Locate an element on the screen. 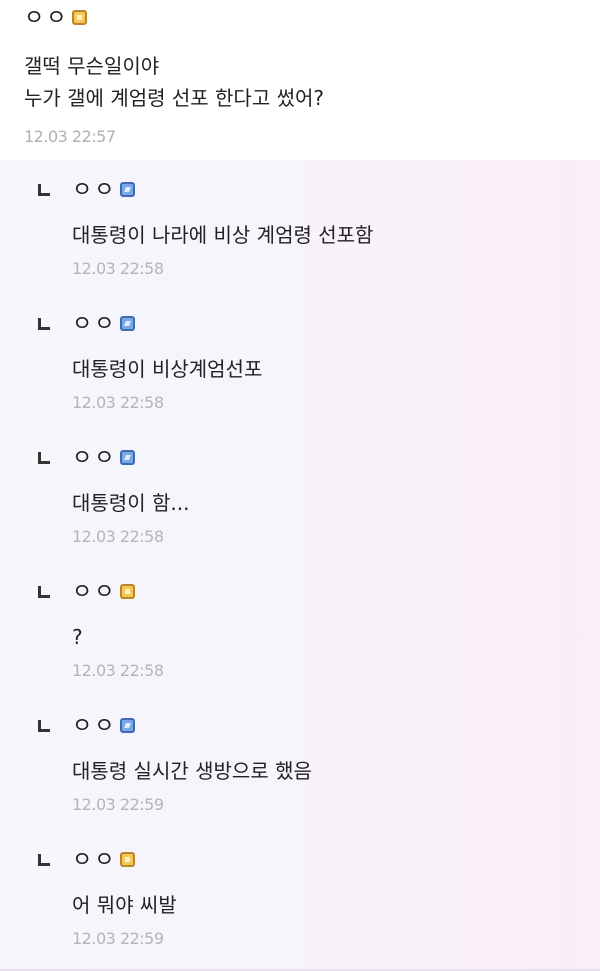 Image resolution: width=600 pixels, height=971 pixels. main-comment-line: 갤떡 무슨일이야 is located at coordinates (92, 66).